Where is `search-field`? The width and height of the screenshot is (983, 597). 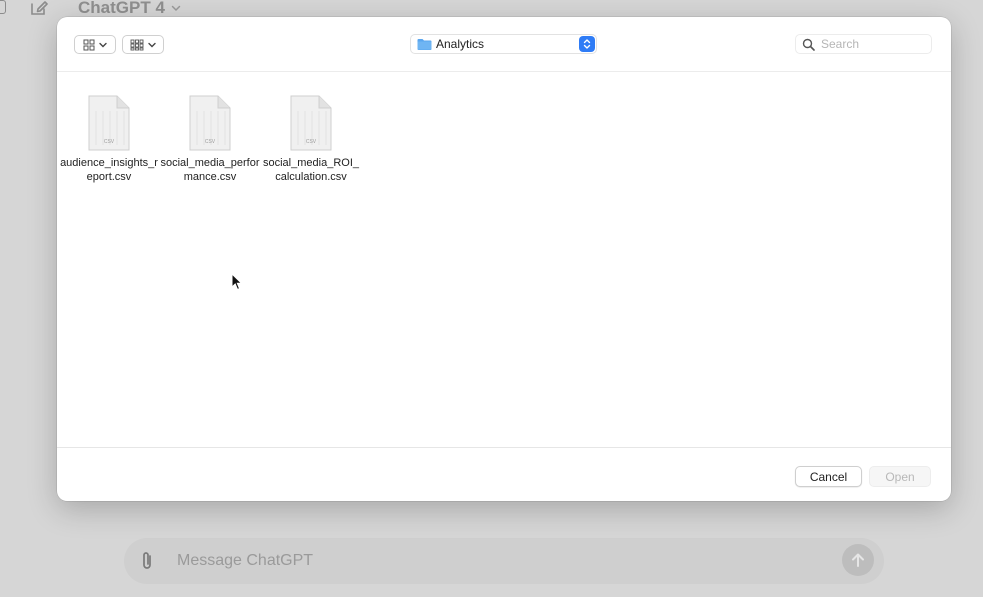
search-field is located at coordinates (863, 44).